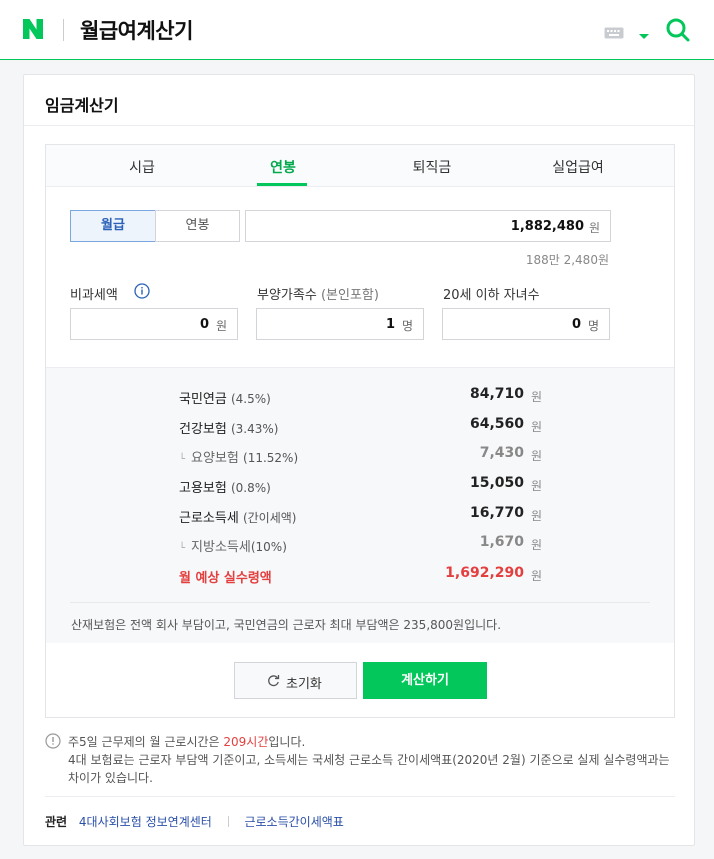 The width and height of the screenshot is (714, 859). Describe the element at coordinates (432, 167) in the screenshot. I see `tab-severance: 퇴직금` at that location.